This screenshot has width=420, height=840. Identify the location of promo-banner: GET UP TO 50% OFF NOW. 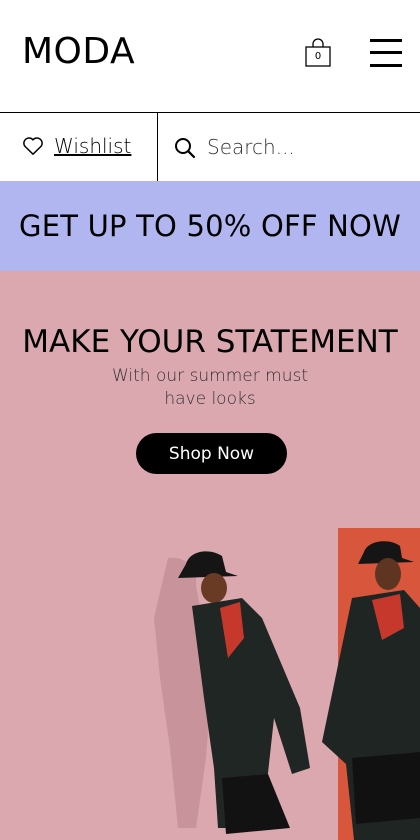
(210, 226).